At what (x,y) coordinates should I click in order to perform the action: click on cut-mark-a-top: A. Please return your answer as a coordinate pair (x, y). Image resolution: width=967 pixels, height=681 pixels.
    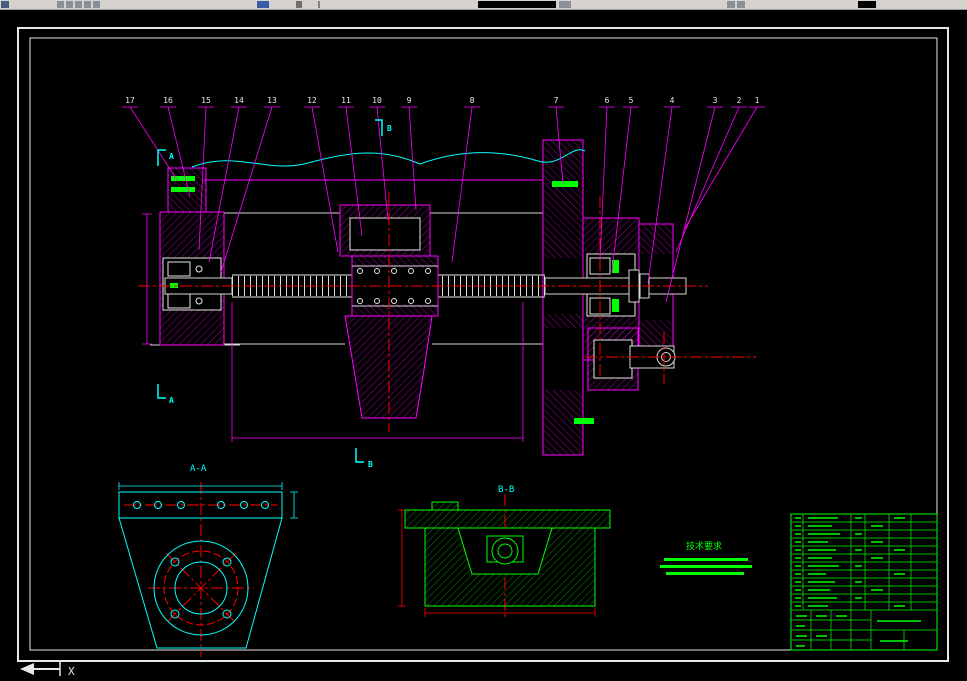
    Looking at the image, I should click on (171, 156).